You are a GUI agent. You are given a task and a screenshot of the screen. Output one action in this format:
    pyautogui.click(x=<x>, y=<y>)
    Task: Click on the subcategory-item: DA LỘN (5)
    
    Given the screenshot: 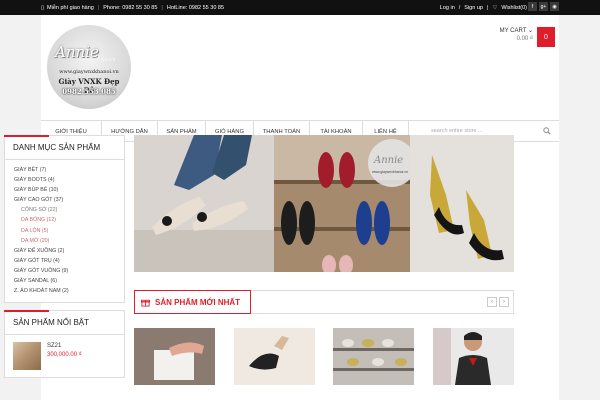 What is the action you would take?
    pyautogui.click(x=64, y=231)
    